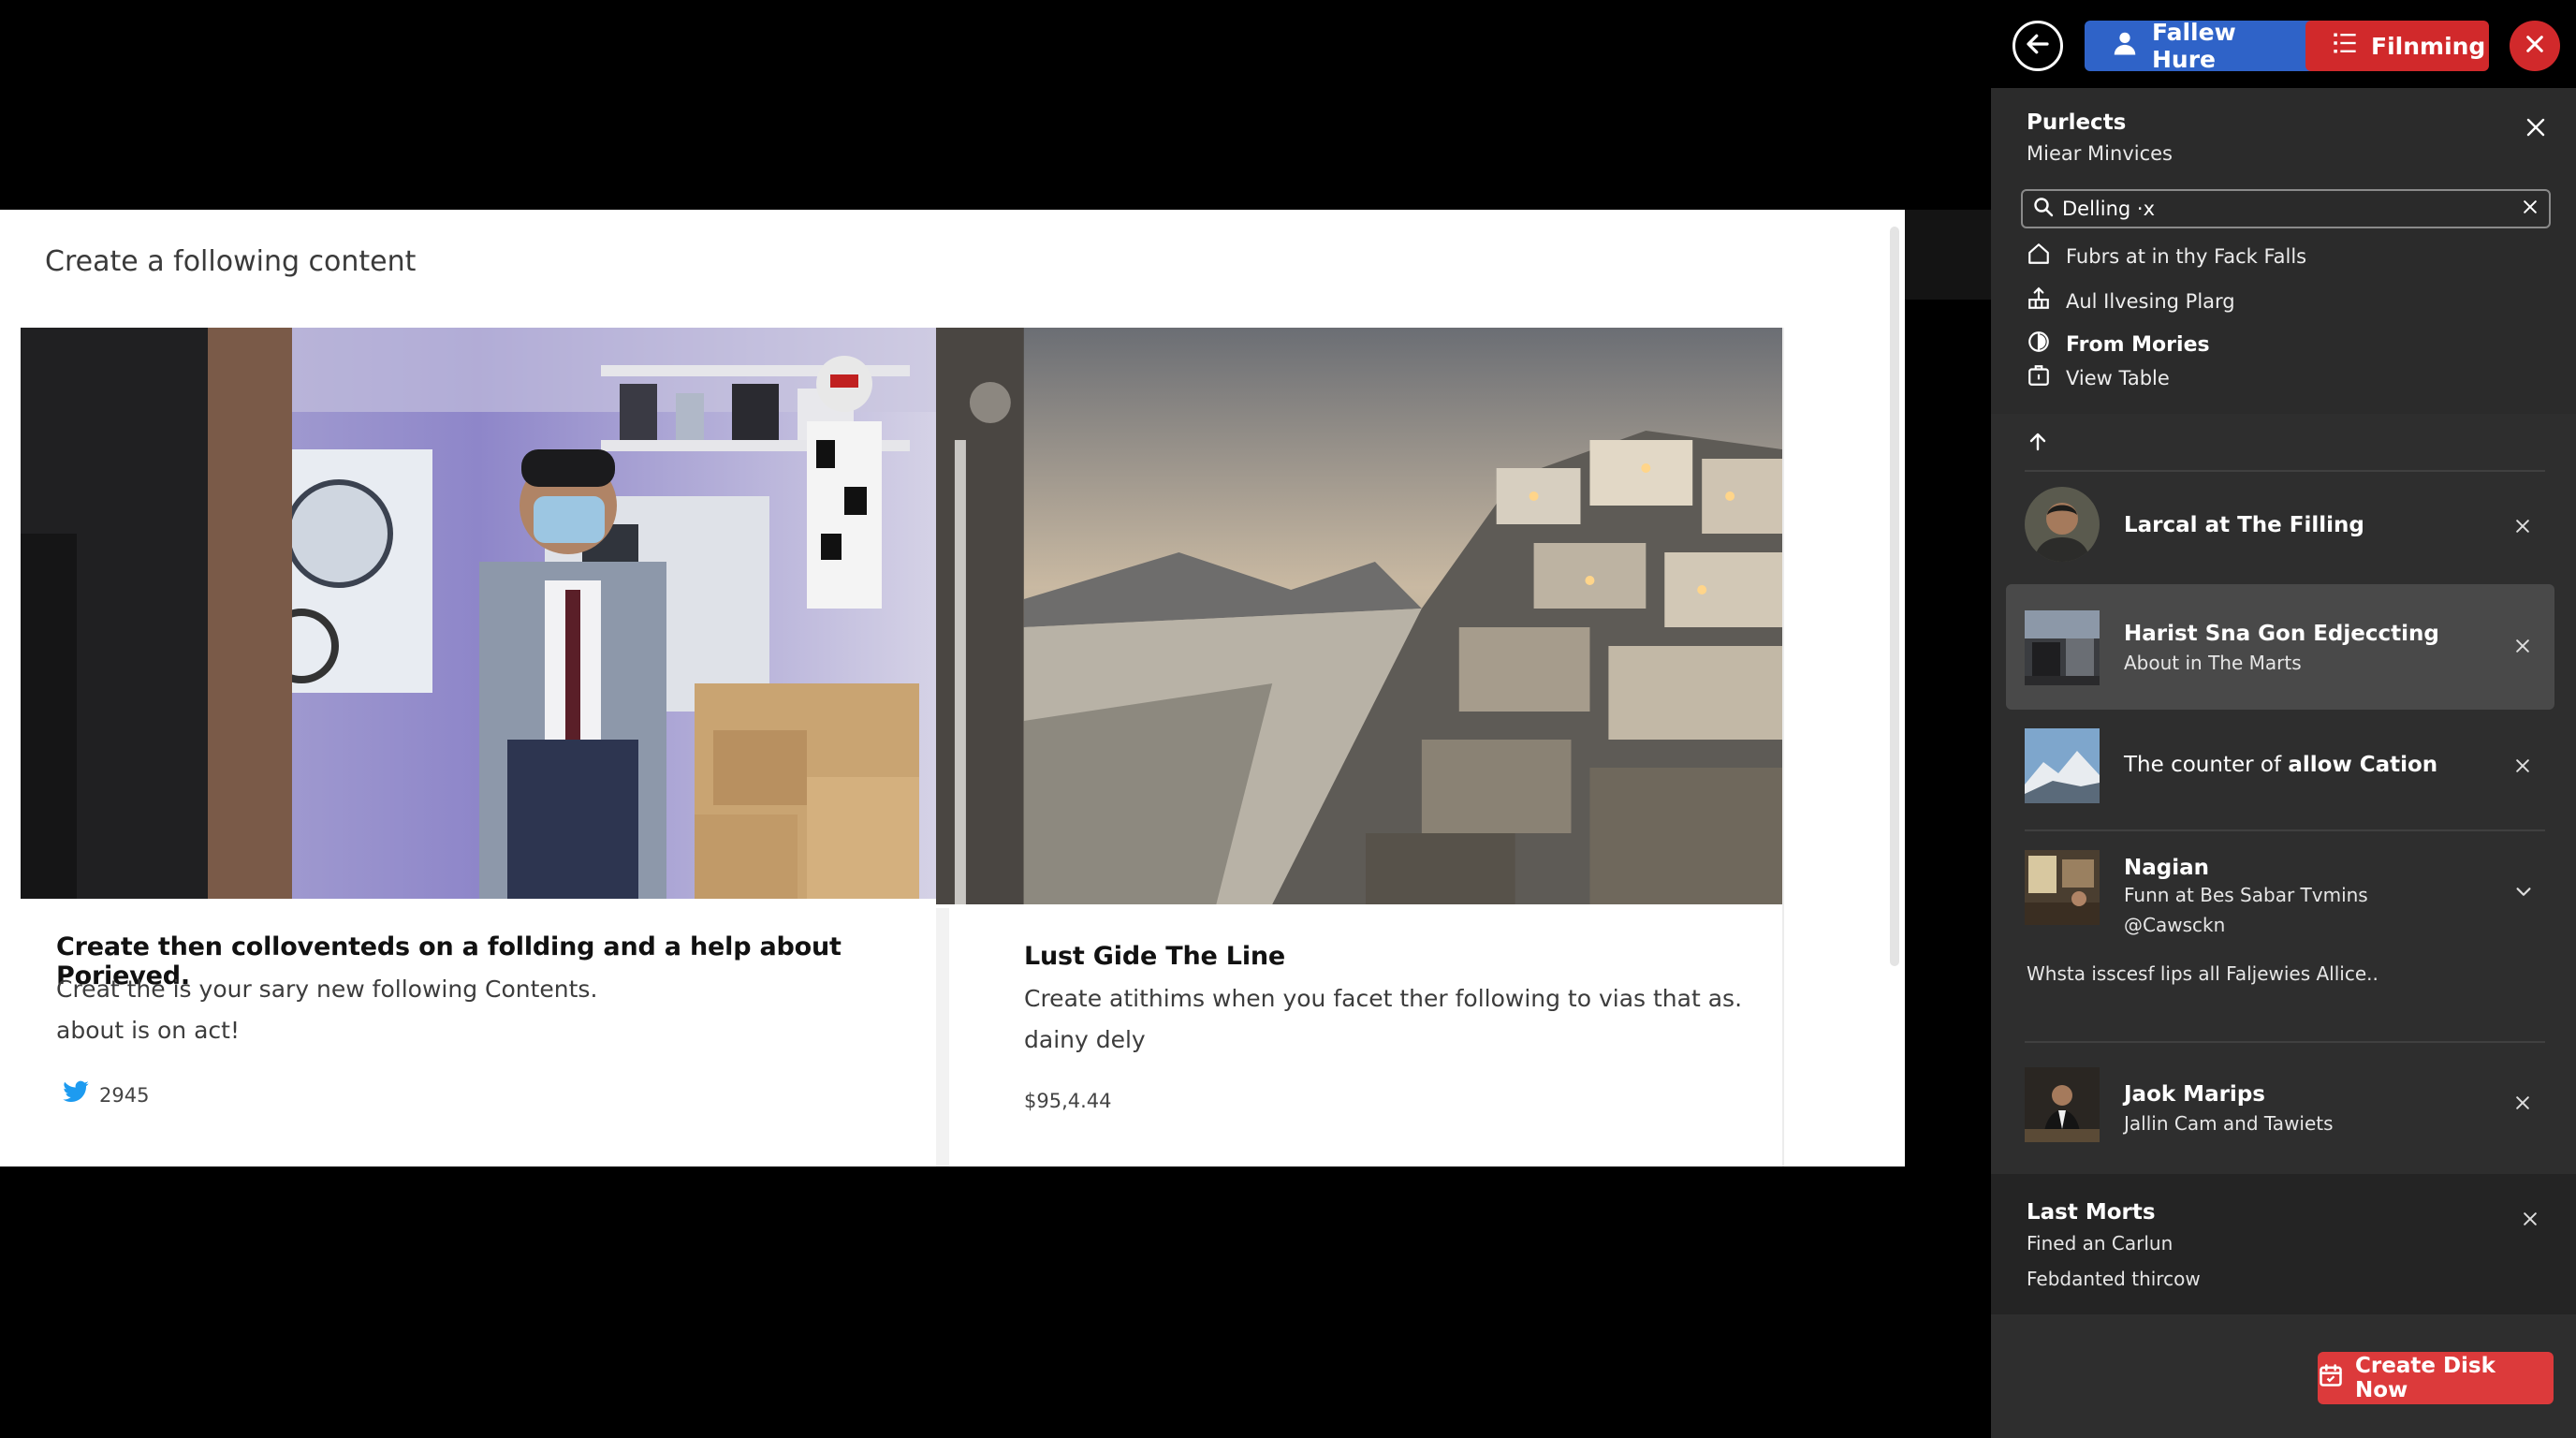  What do you see at coordinates (1359, 616) in the screenshot?
I see `post-photo-city` at bounding box center [1359, 616].